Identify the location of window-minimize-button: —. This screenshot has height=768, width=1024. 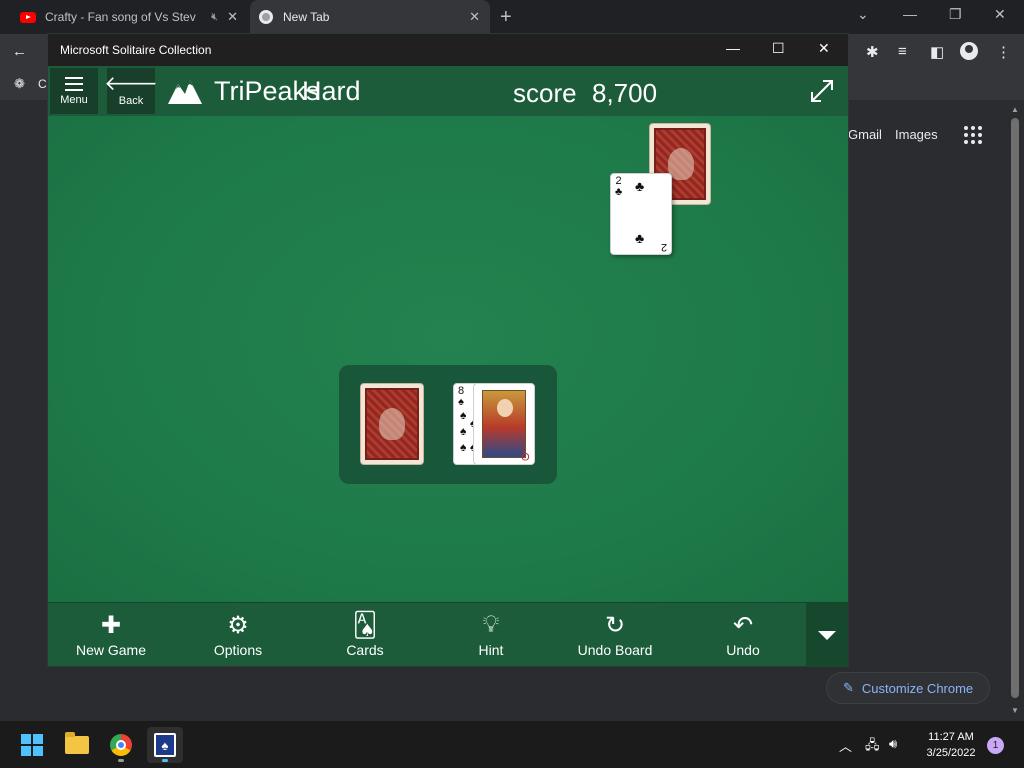
(733, 48).